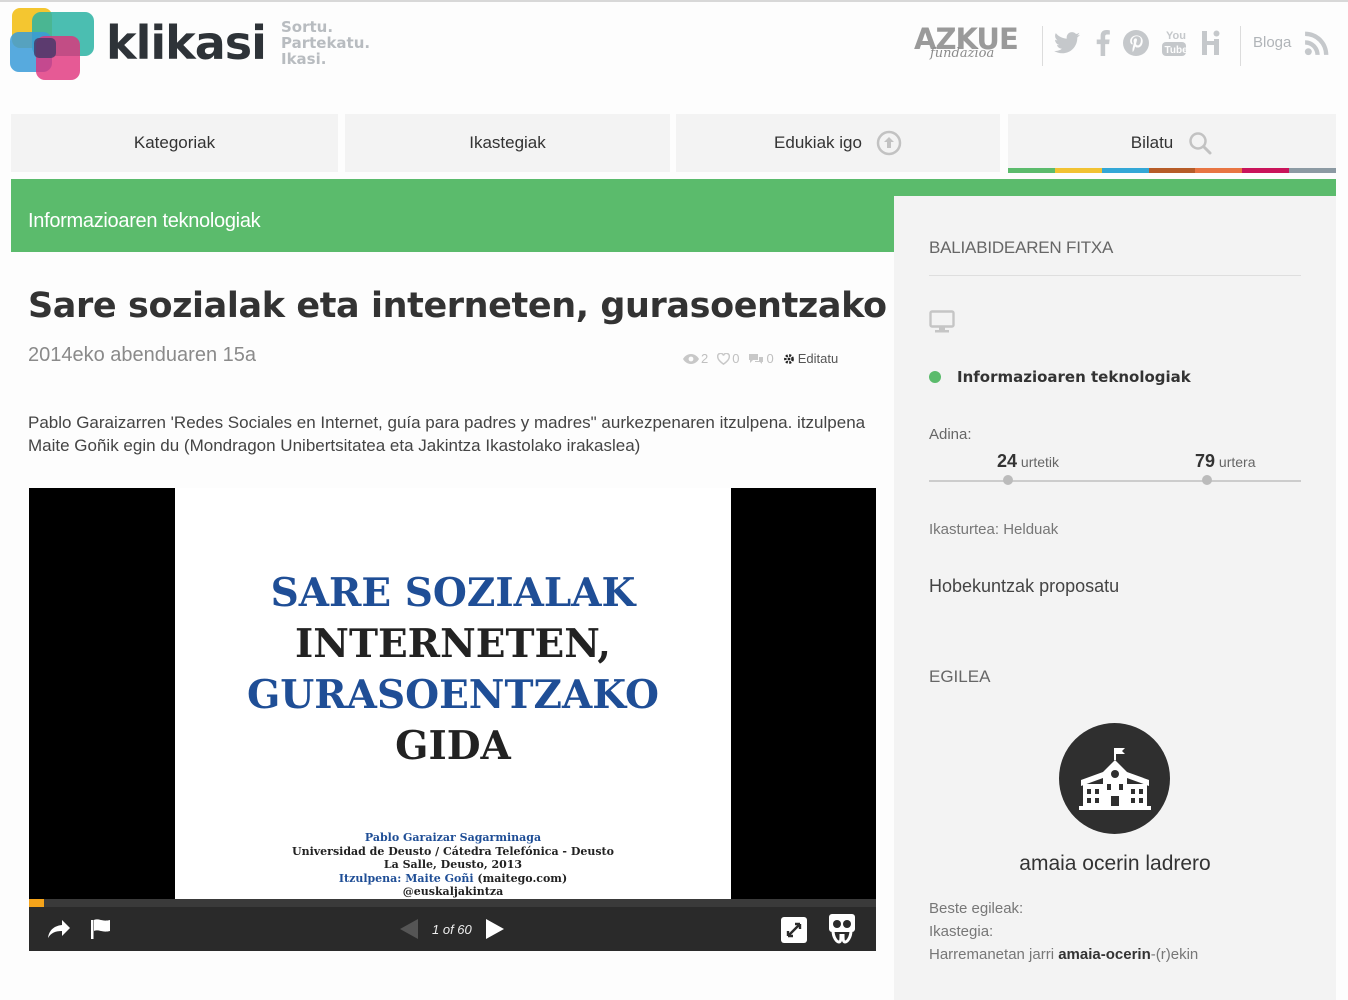  What do you see at coordinates (1104, 954) in the screenshot?
I see `contact-user-link: amaia-ocerin` at bounding box center [1104, 954].